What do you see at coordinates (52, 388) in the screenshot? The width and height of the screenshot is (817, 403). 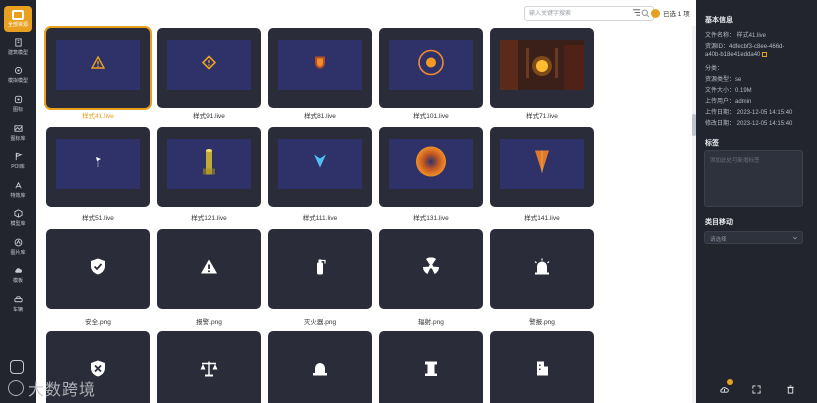 I see `watermark: 大数跨境` at bounding box center [52, 388].